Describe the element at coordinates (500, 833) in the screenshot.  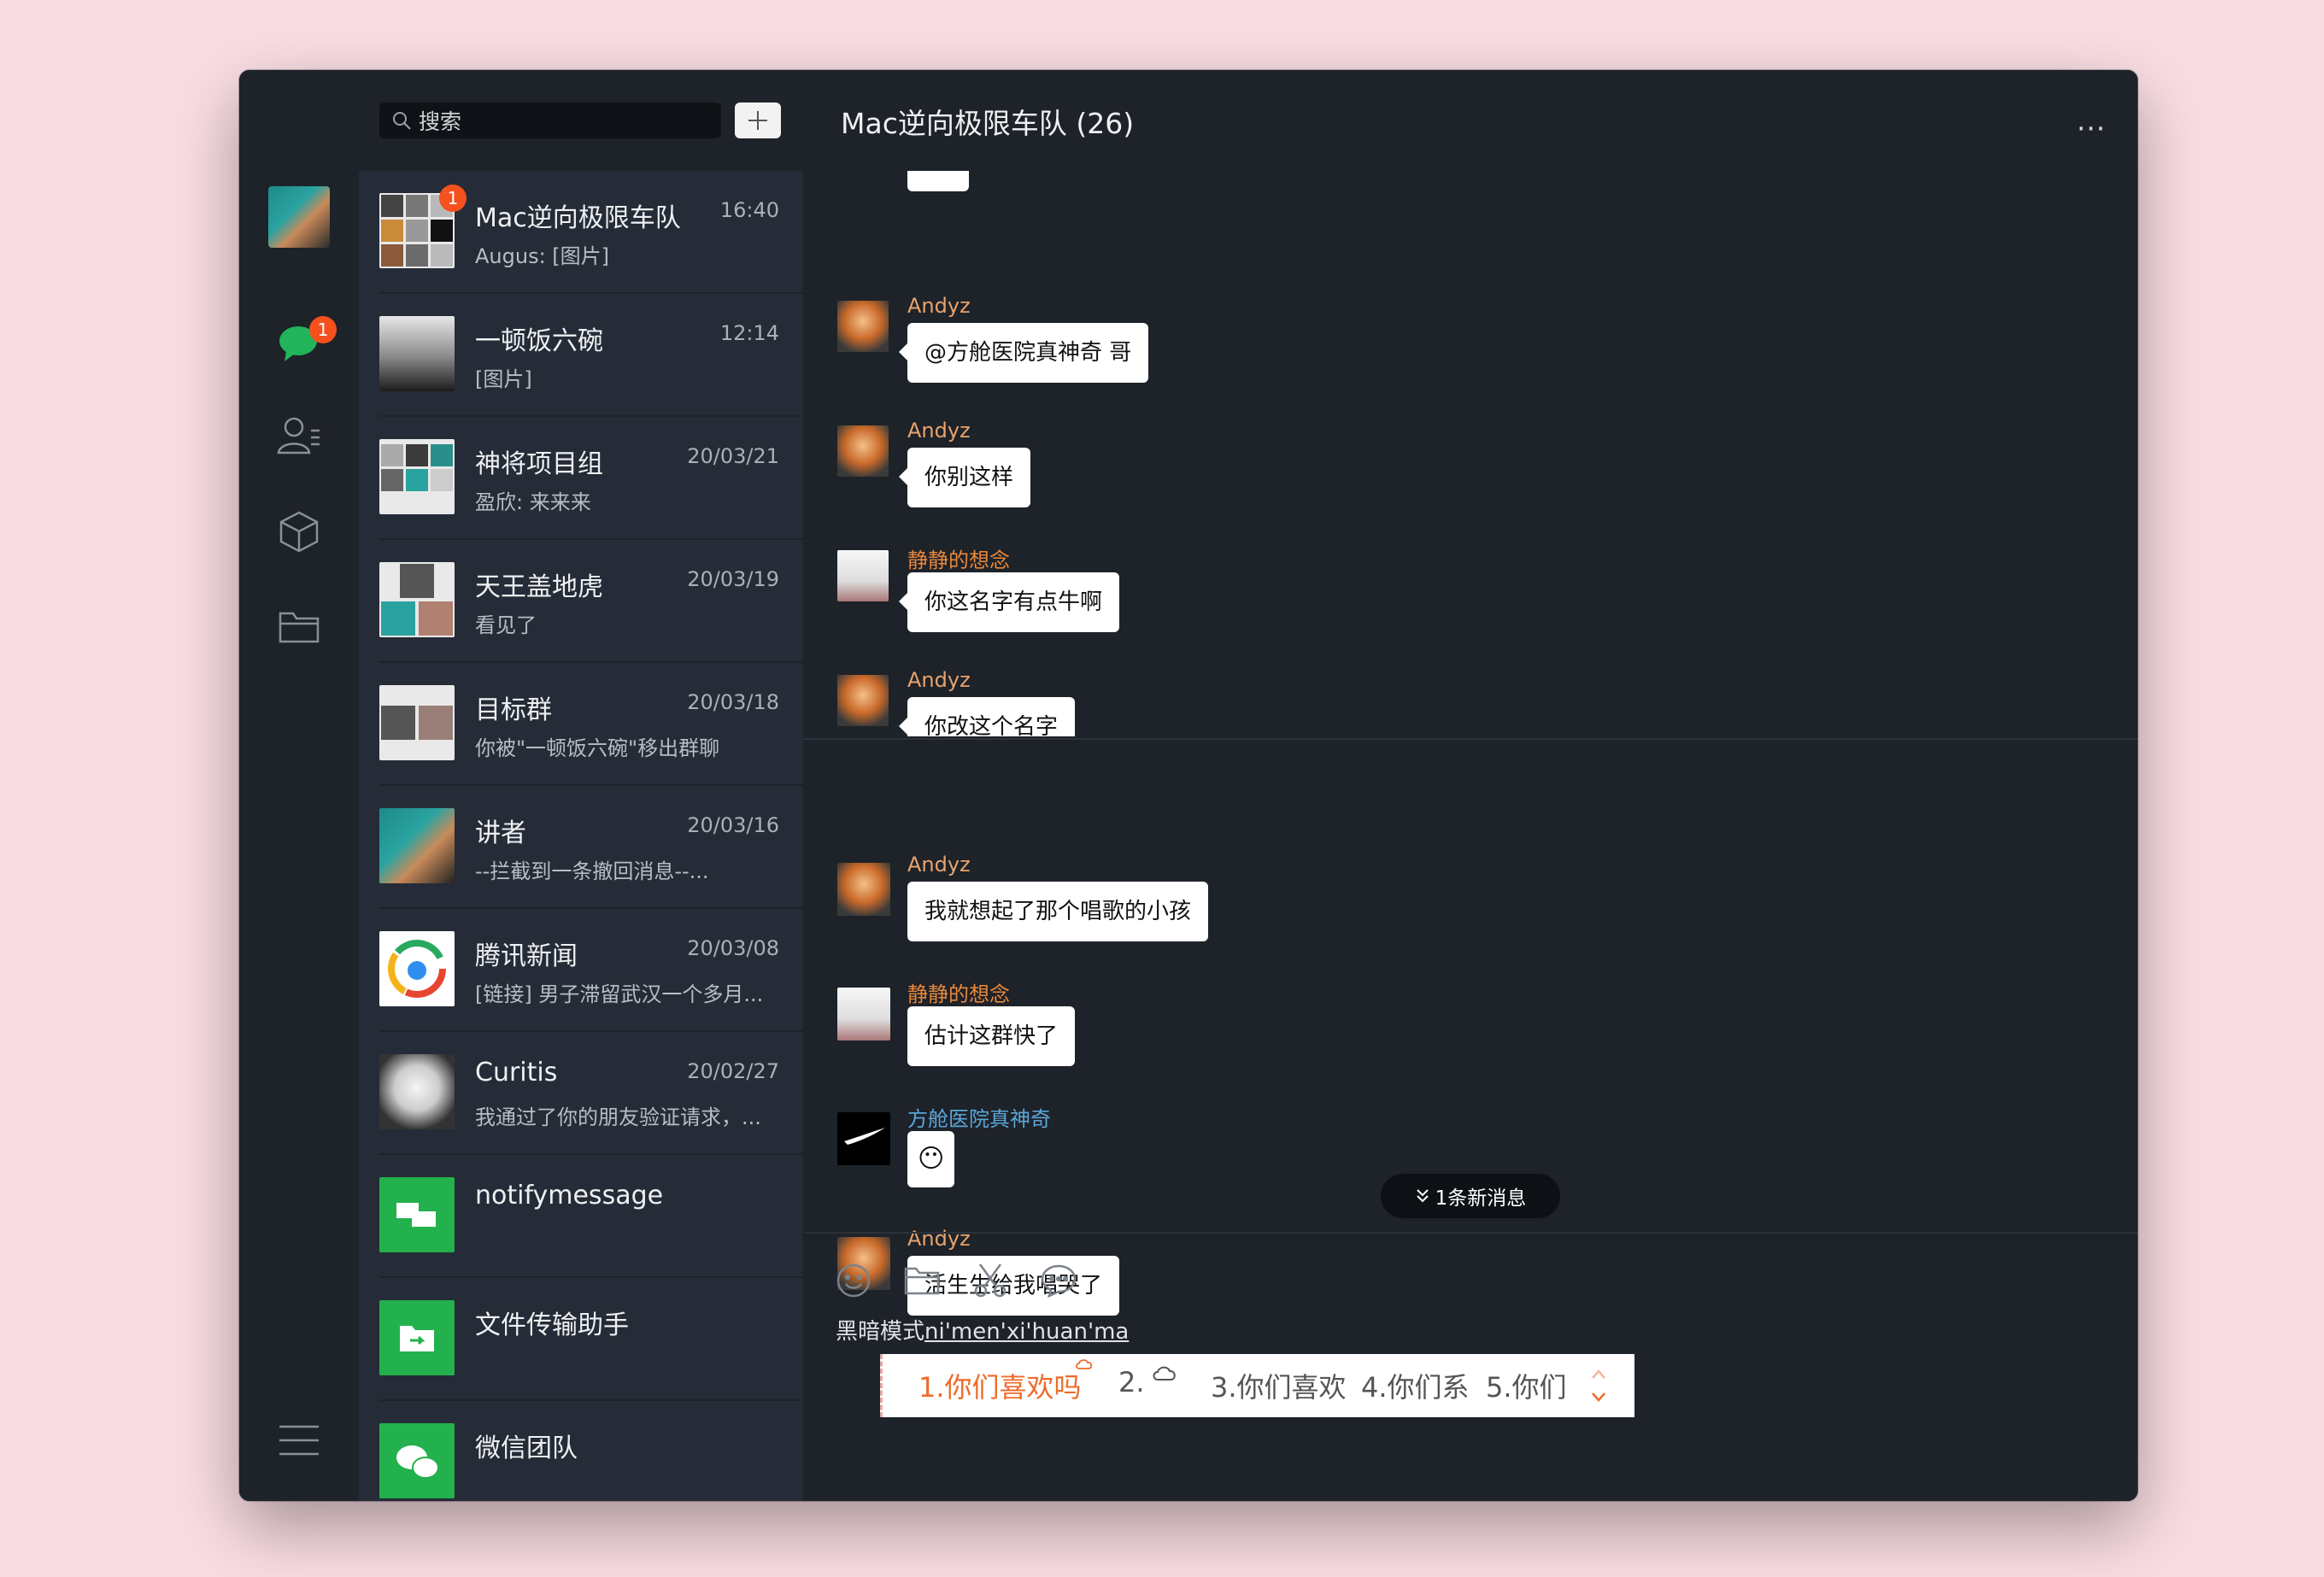
I see `conversation-name: 讲者` at that location.